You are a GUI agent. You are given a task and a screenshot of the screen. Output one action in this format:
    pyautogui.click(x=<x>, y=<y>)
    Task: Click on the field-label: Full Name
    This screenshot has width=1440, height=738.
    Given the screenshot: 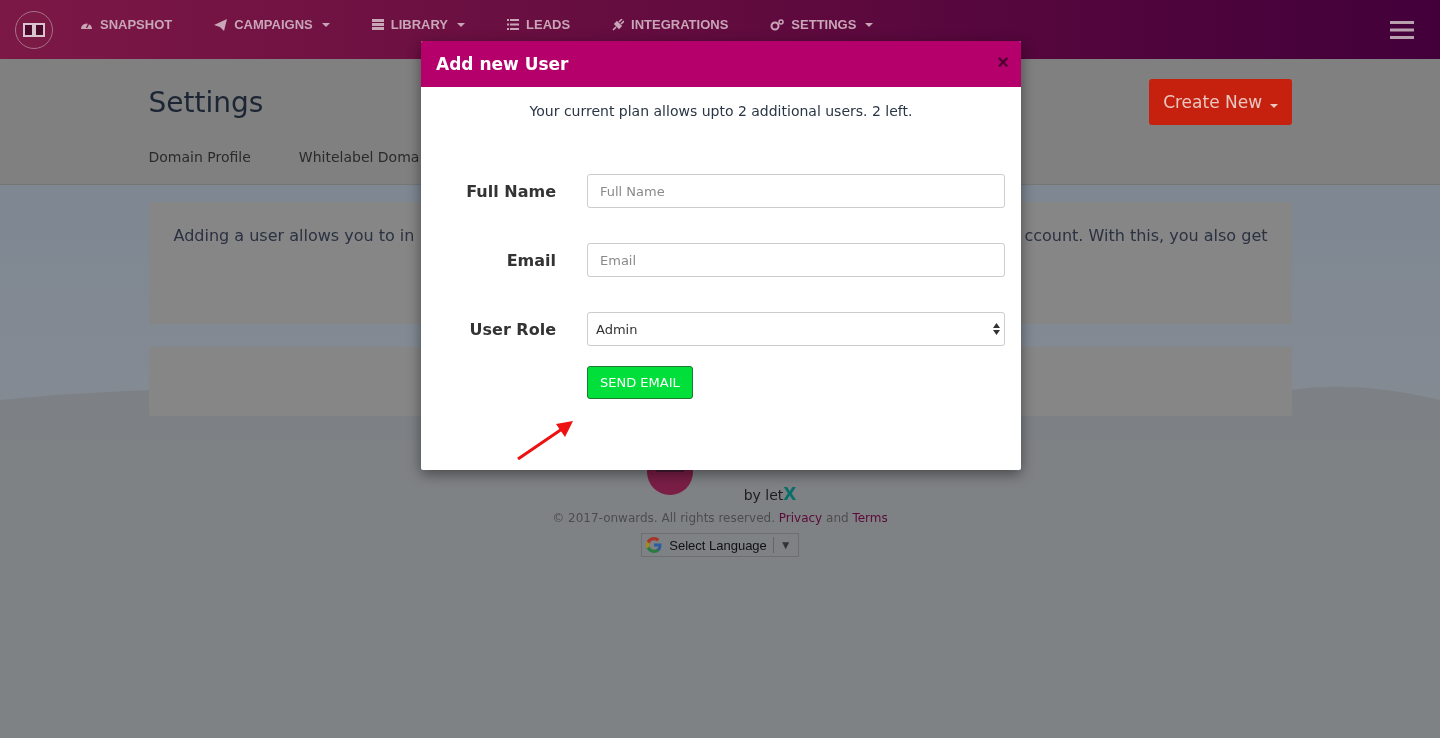 What is the action you would take?
    pyautogui.click(x=510, y=191)
    